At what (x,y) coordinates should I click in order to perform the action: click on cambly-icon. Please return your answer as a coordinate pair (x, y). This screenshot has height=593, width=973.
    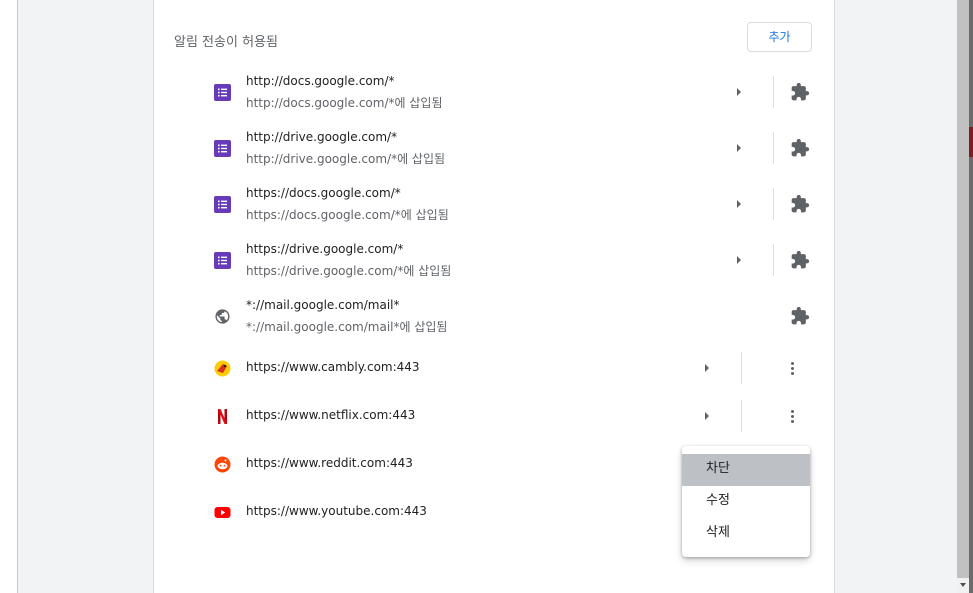
    Looking at the image, I should click on (222, 368).